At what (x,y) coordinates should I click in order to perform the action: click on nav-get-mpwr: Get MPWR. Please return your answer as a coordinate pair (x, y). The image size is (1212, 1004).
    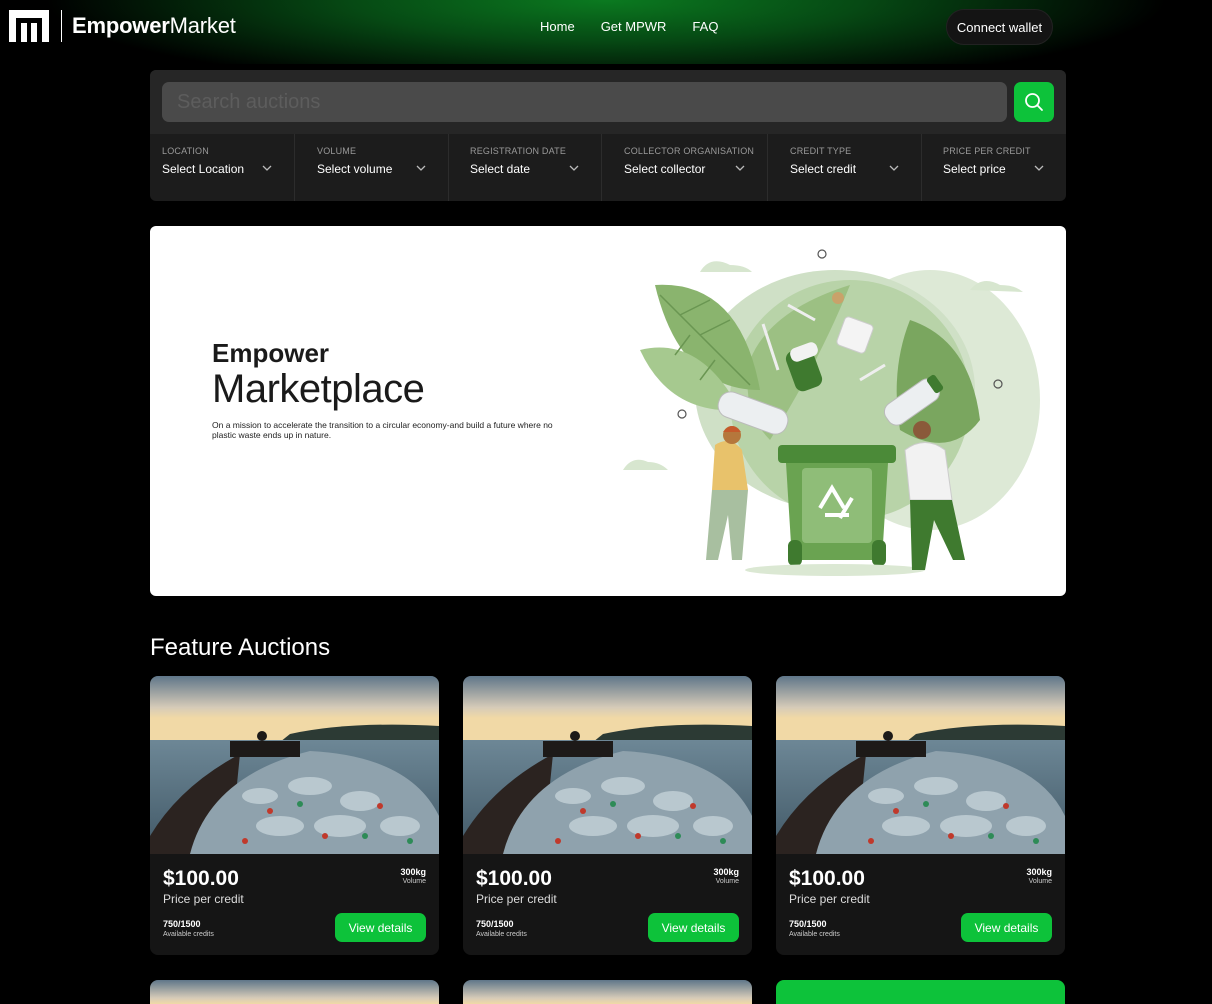
    Looking at the image, I should click on (634, 26).